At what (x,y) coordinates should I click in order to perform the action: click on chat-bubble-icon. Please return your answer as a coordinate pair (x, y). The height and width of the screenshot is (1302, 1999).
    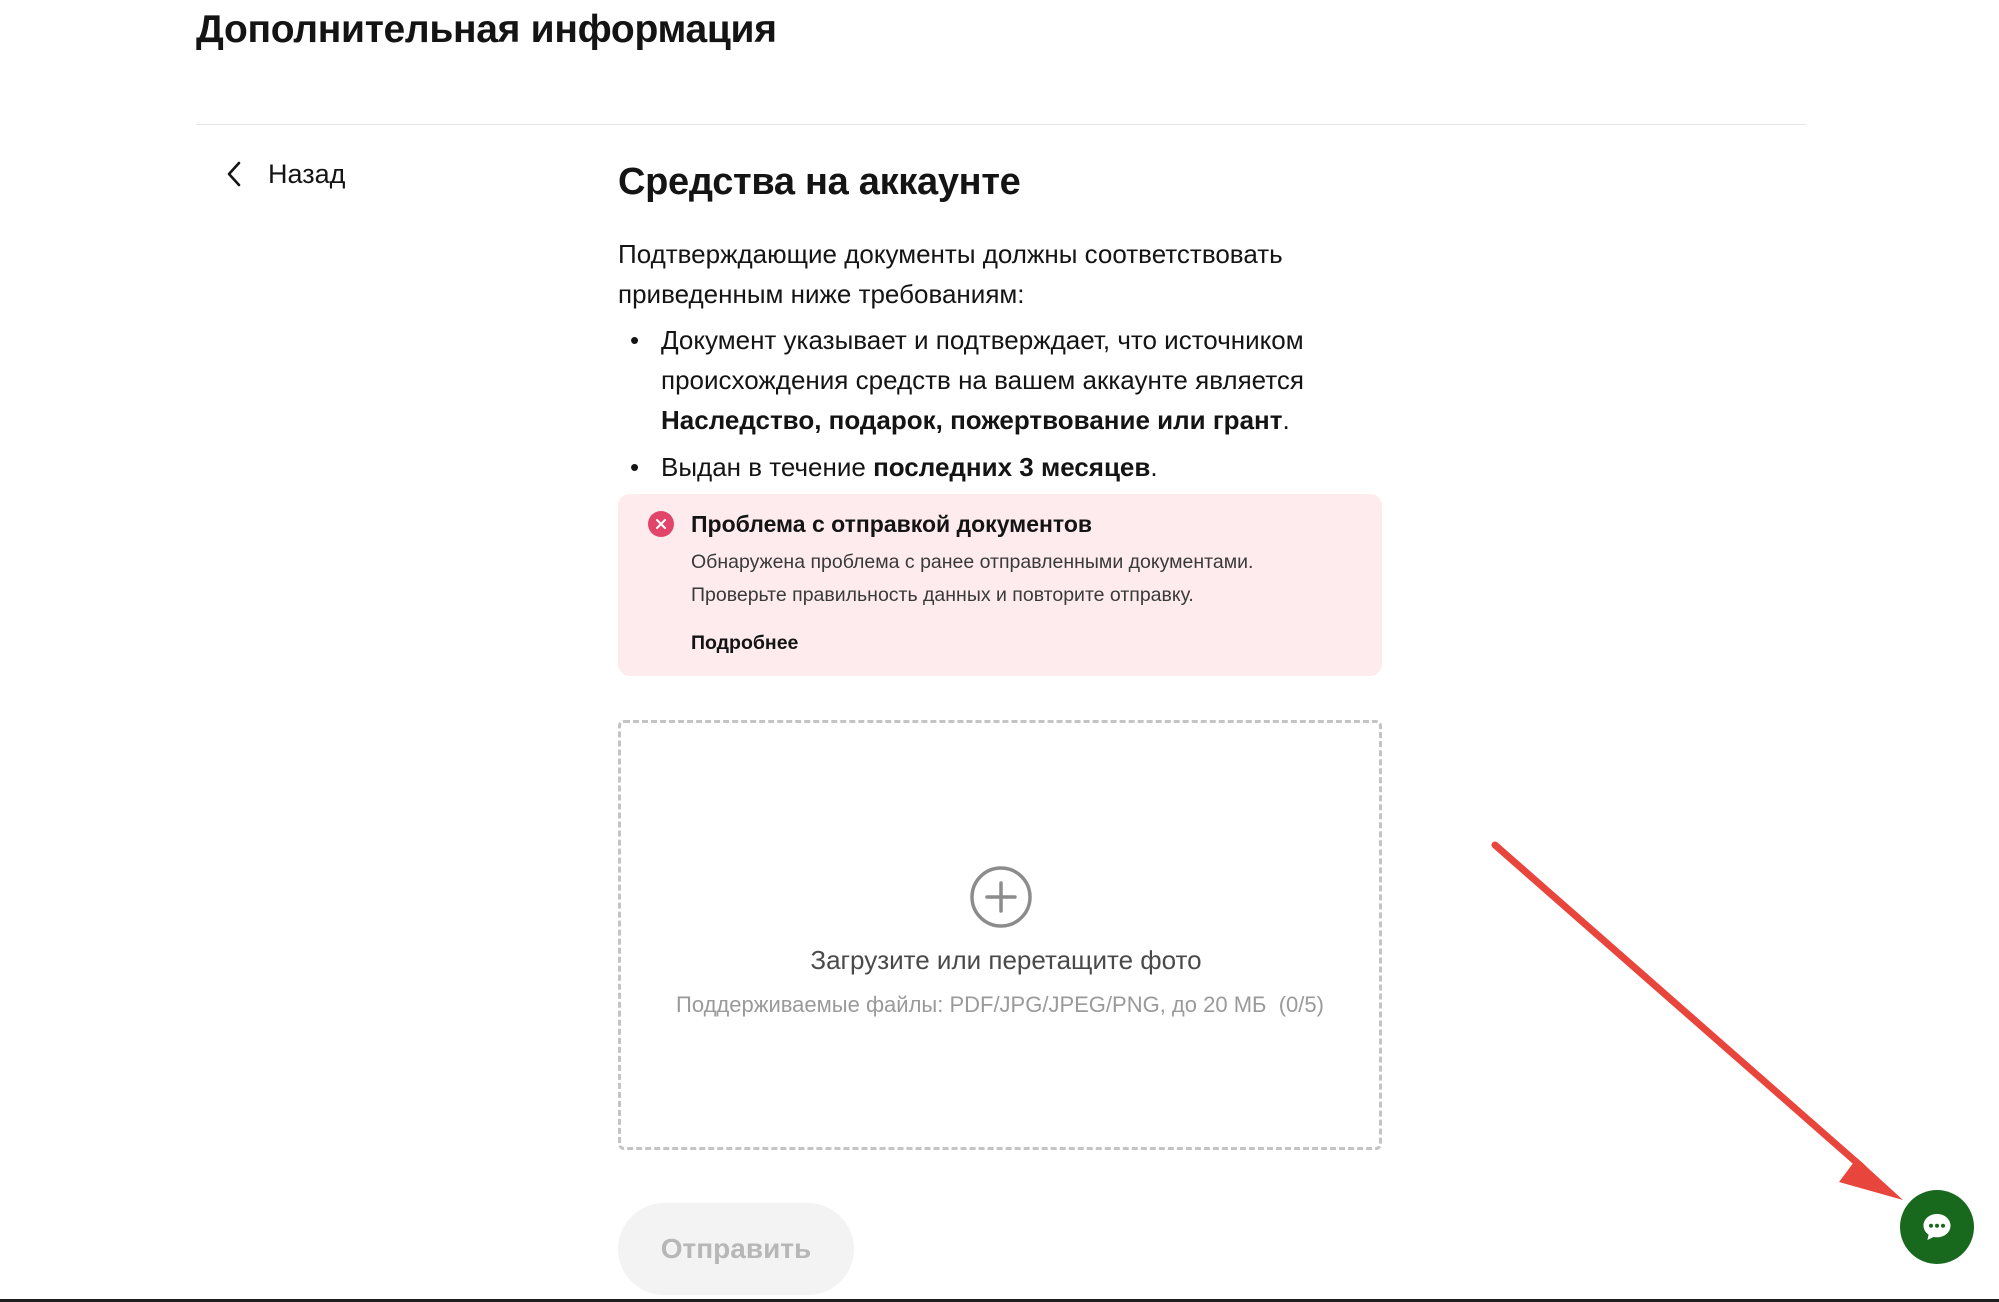
    Looking at the image, I should click on (1937, 1227).